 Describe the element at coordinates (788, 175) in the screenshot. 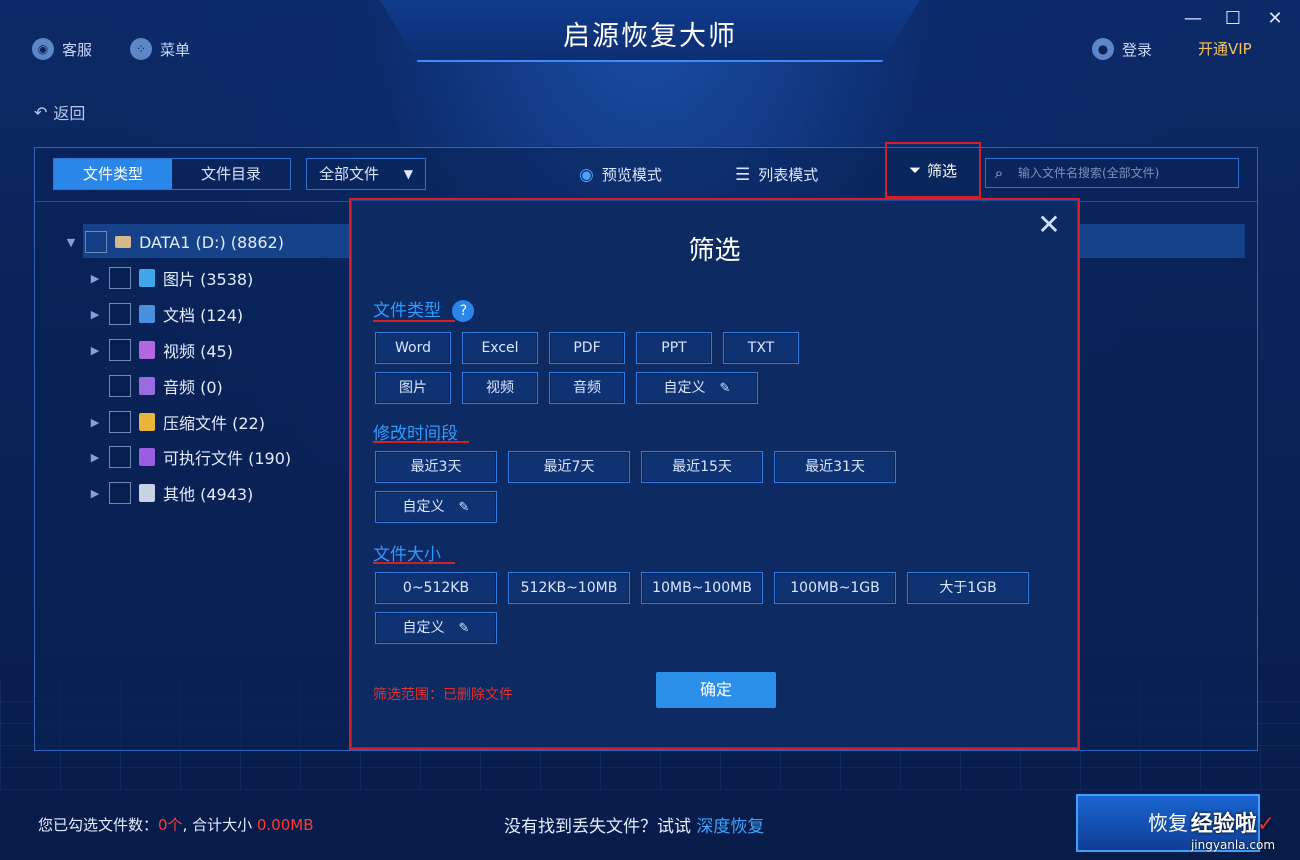

I see `list-mode-label: 列表模式` at that location.